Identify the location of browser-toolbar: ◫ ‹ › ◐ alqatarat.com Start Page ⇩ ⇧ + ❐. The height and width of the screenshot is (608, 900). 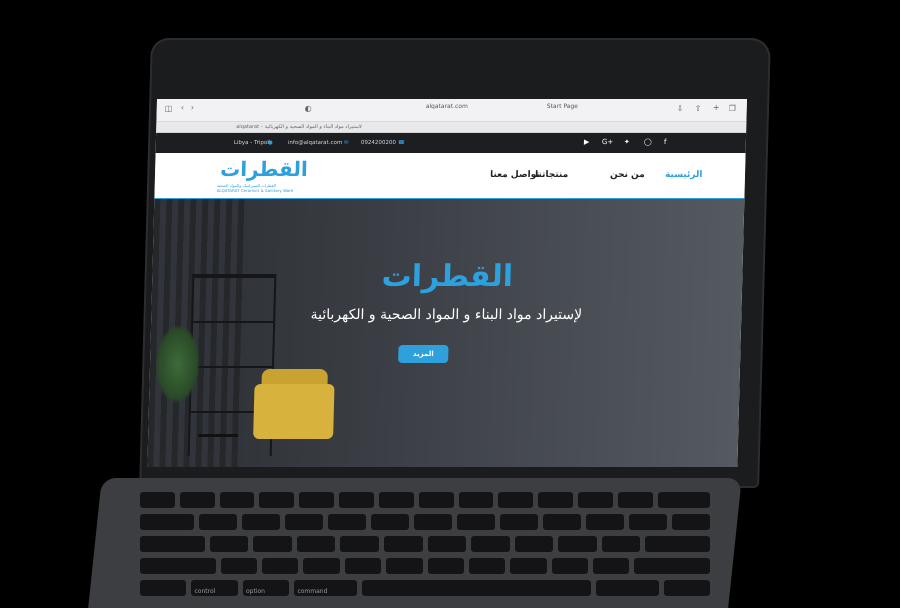
(451, 110).